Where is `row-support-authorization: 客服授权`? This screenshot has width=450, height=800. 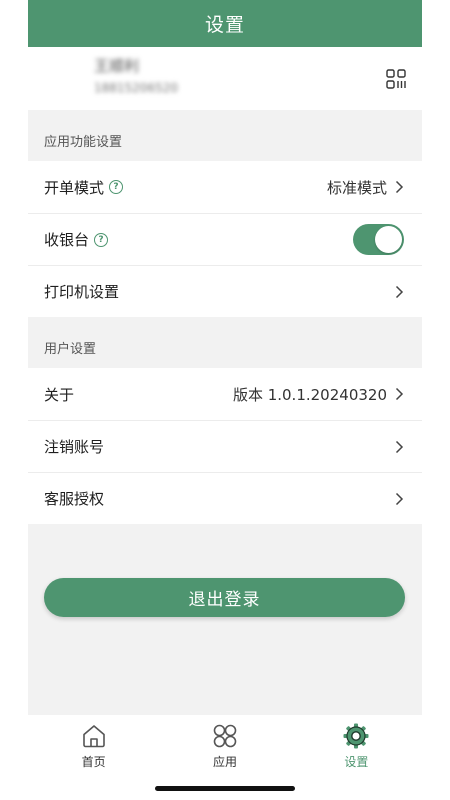
row-support-authorization: 客服授权 is located at coordinates (225, 498).